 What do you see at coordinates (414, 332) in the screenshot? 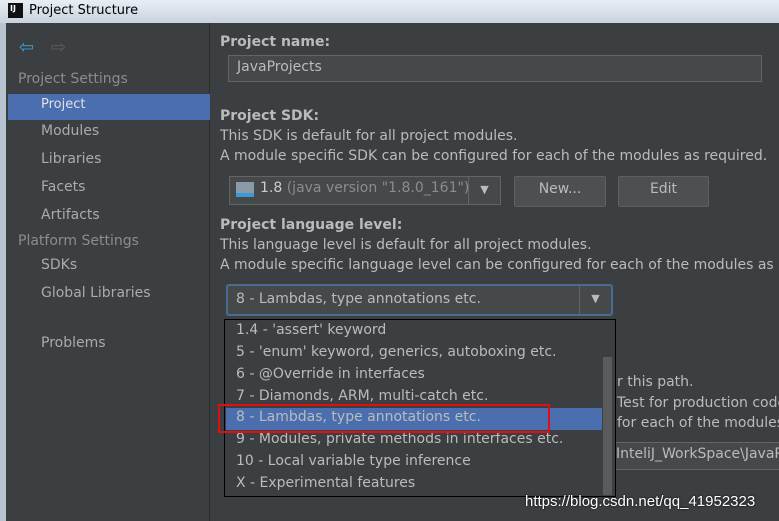
I see `option-1-4: 1.4 - 'assert' keyword` at bounding box center [414, 332].